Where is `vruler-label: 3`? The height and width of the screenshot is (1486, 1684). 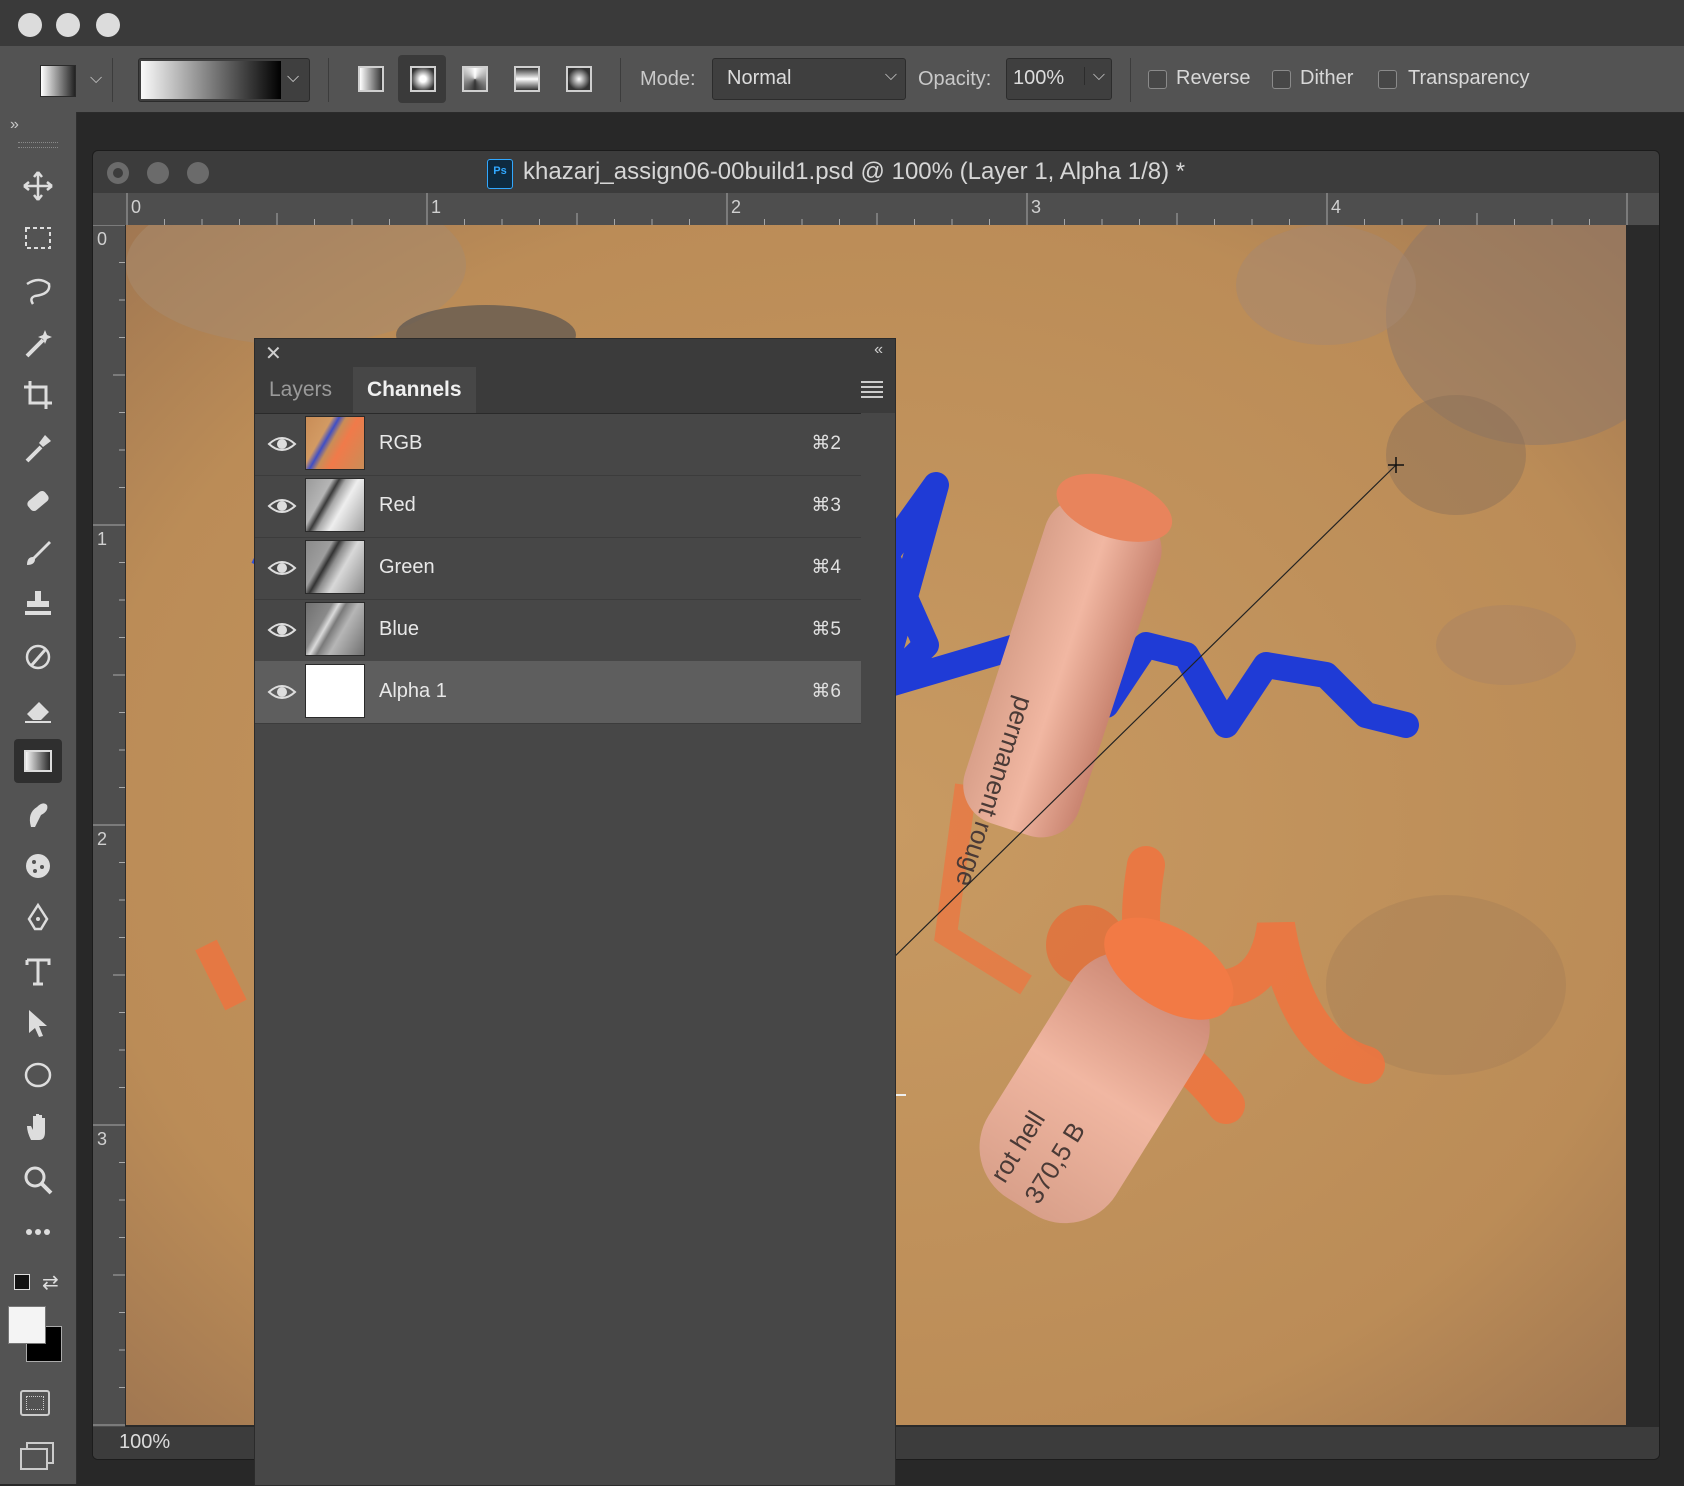 vruler-label: 3 is located at coordinates (102, 1139).